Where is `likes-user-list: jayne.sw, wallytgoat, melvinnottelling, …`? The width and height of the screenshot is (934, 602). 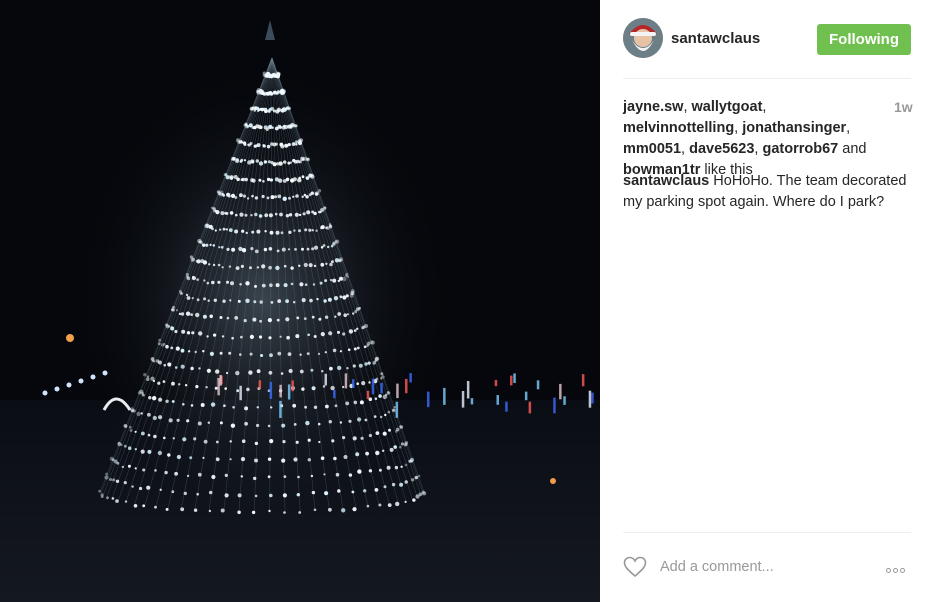 likes-user-list: jayne.sw, wallytgoat, melvinnottelling, … is located at coordinates (745, 138).